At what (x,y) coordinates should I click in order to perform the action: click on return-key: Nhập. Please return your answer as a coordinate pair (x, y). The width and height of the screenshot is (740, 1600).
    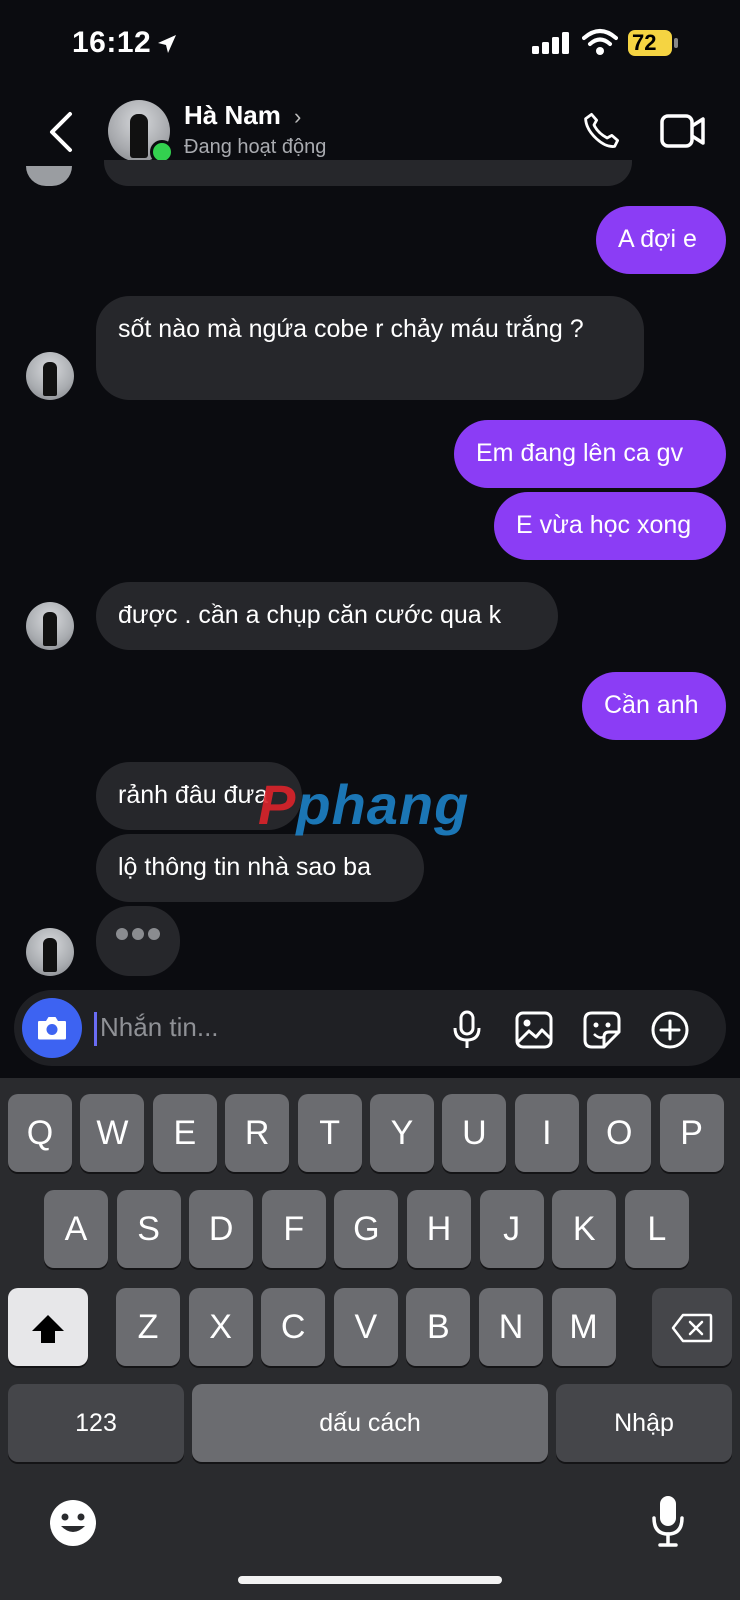
    Looking at the image, I should click on (644, 1423).